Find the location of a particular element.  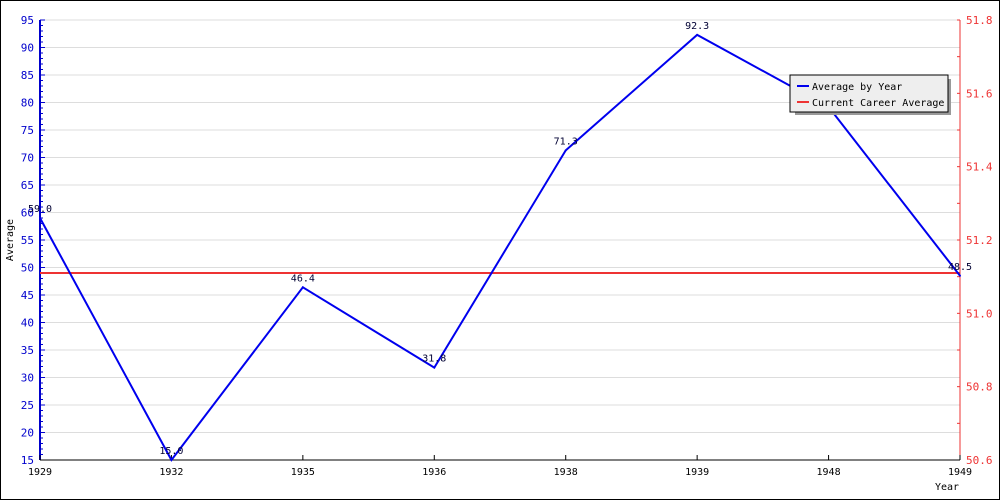

left-y-axis: 1520253035404550556065707580859095 is located at coordinates (33, 240).